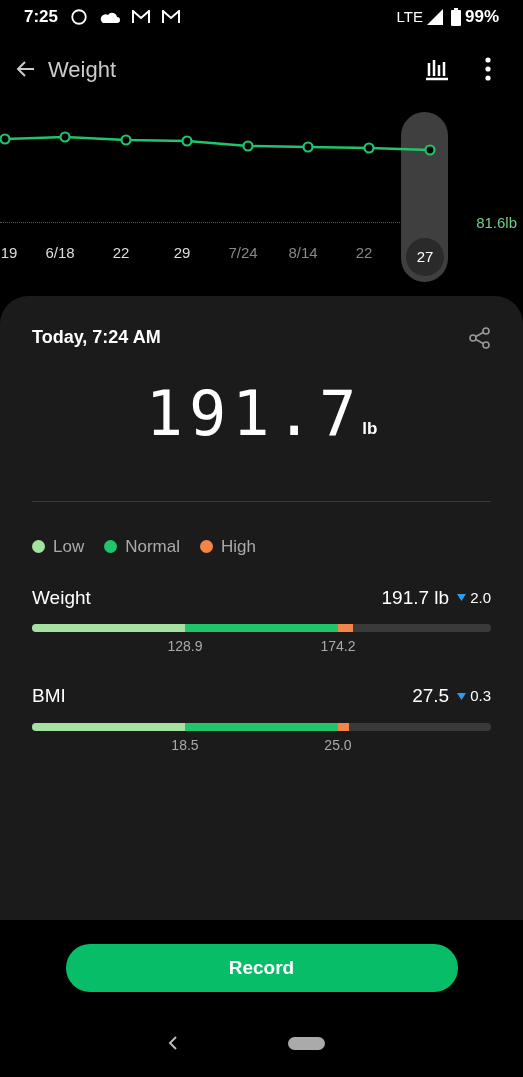 Image resolution: width=523 pixels, height=1077 pixels. Describe the element at coordinates (238, 547) in the screenshot. I see `legend-label: High` at that location.